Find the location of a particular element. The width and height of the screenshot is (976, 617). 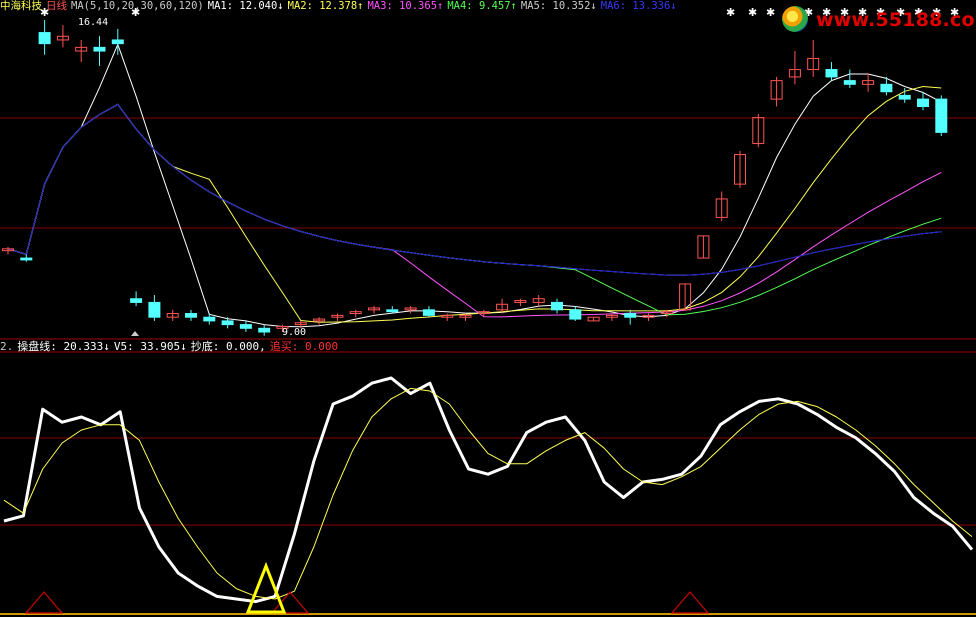

indicator-bottom-fish: 抄底: 0.000, is located at coordinates (228, 346).